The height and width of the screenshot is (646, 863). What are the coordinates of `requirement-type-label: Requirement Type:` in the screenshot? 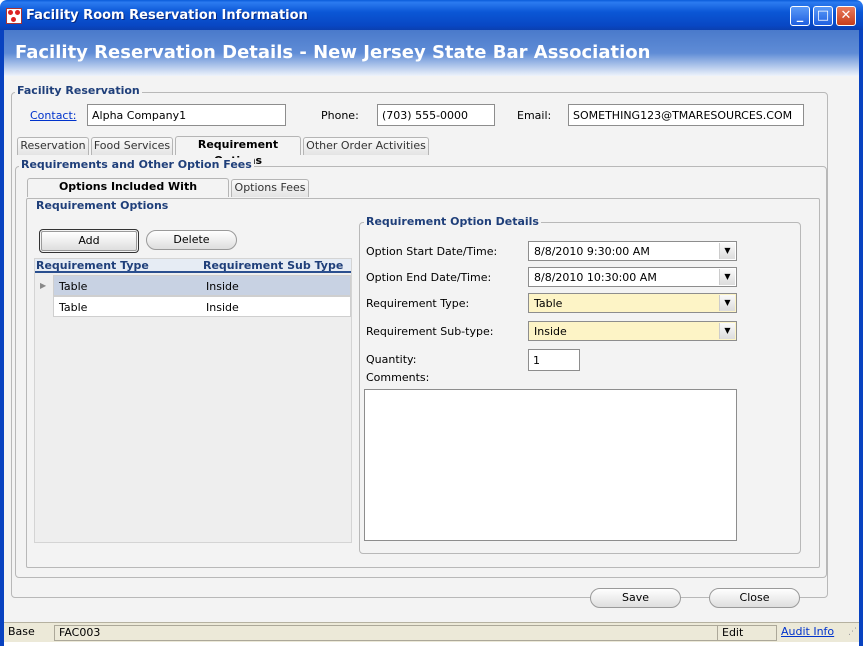 It's located at (418, 303).